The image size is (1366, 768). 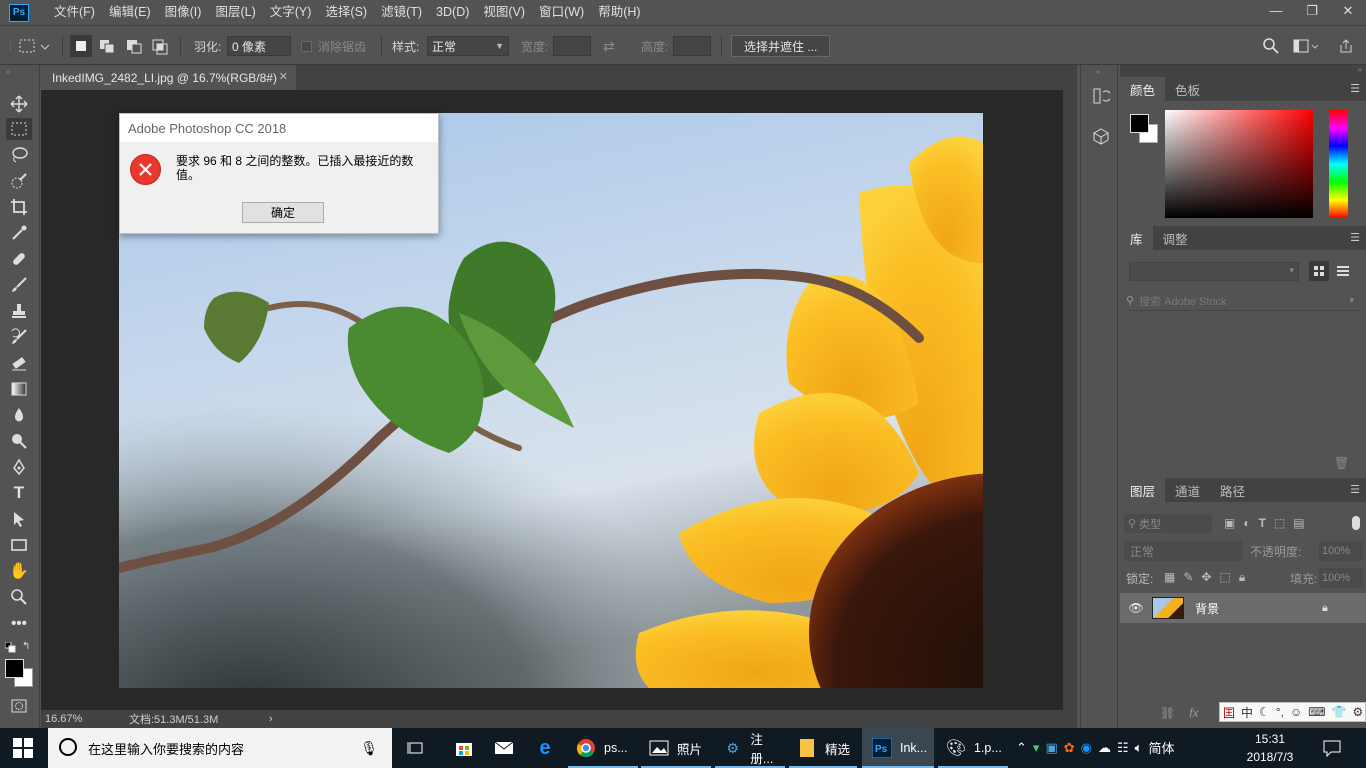 What do you see at coordinates (1136, 238) in the screenshot?
I see `tab-library: 库` at bounding box center [1136, 238].